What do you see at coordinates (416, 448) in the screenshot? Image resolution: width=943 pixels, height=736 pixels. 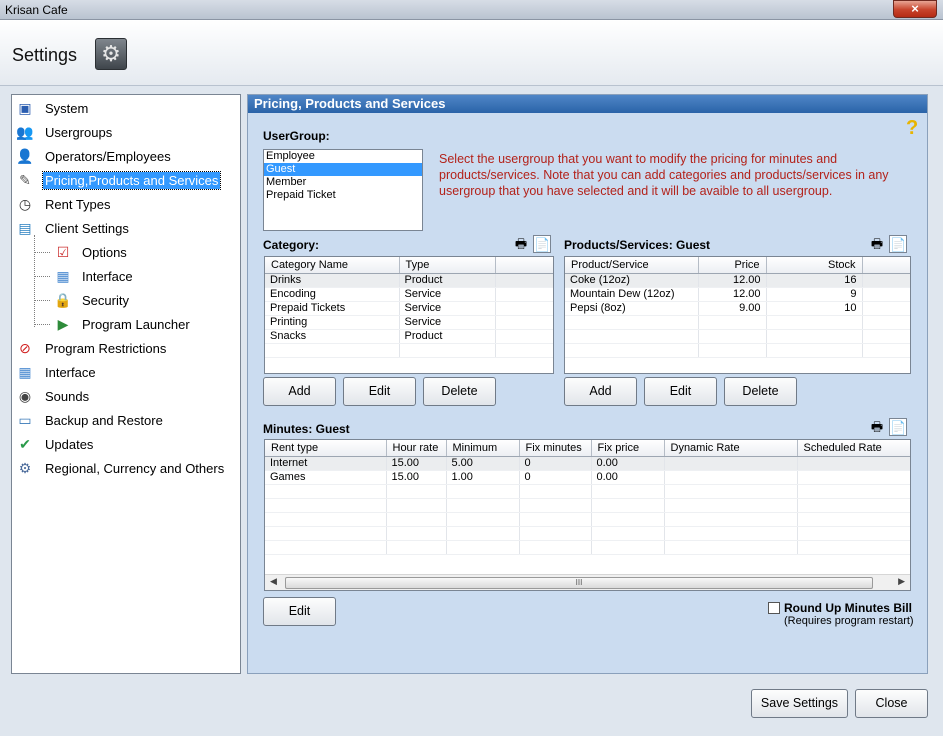 I see `column-header: Hour rate` at bounding box center [416, 448].